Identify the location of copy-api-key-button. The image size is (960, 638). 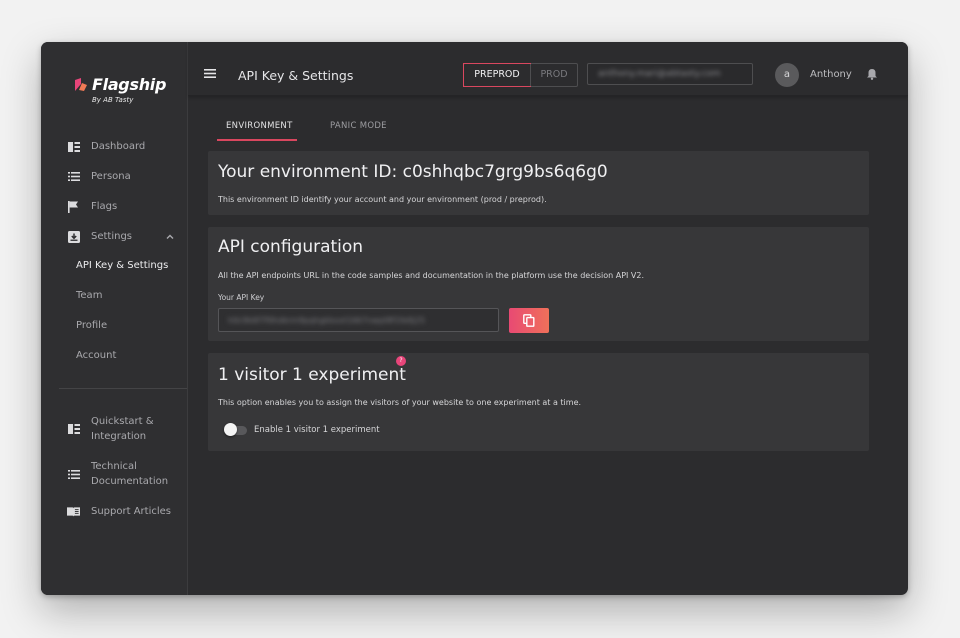
(529, 320).